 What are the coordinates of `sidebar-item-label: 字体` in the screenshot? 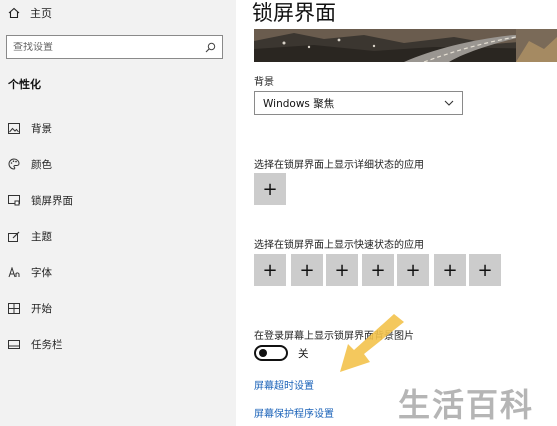 It's located at (41, 272).